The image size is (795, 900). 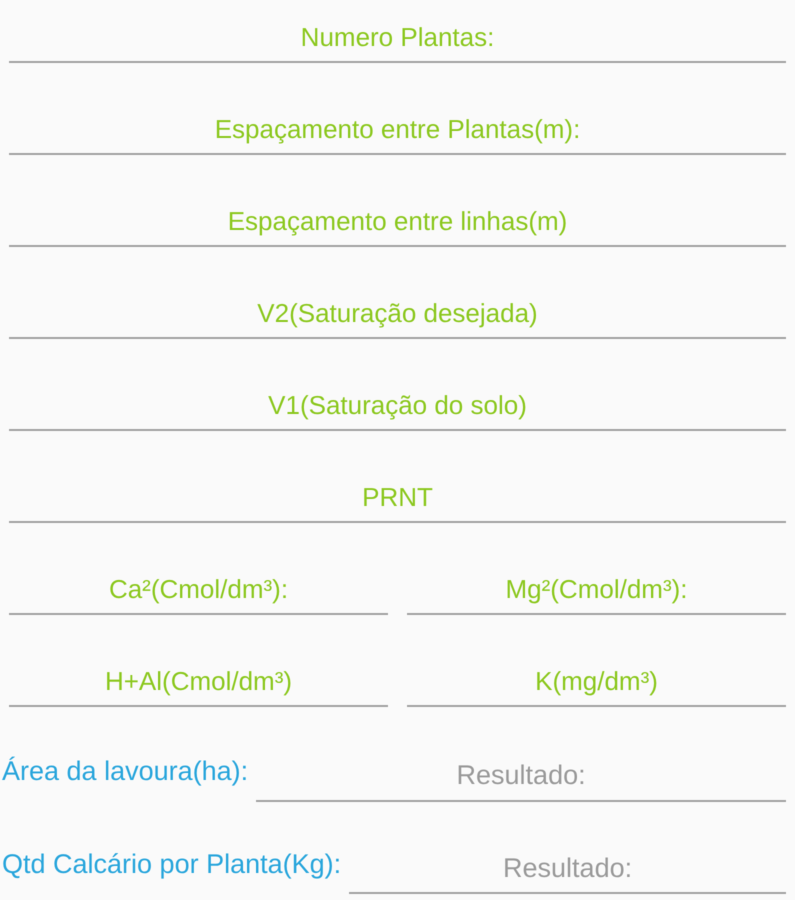 I want to click on input-field: Ca²(Cmol/dm³):, so click(x=198, y=590).